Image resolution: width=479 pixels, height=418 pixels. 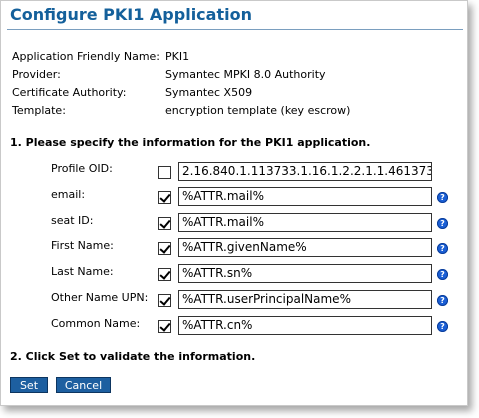 What do you see at coordinates (39, 110) in the screenshot?
I see `info-label-template: Template:` at bounding box center [39, 110].